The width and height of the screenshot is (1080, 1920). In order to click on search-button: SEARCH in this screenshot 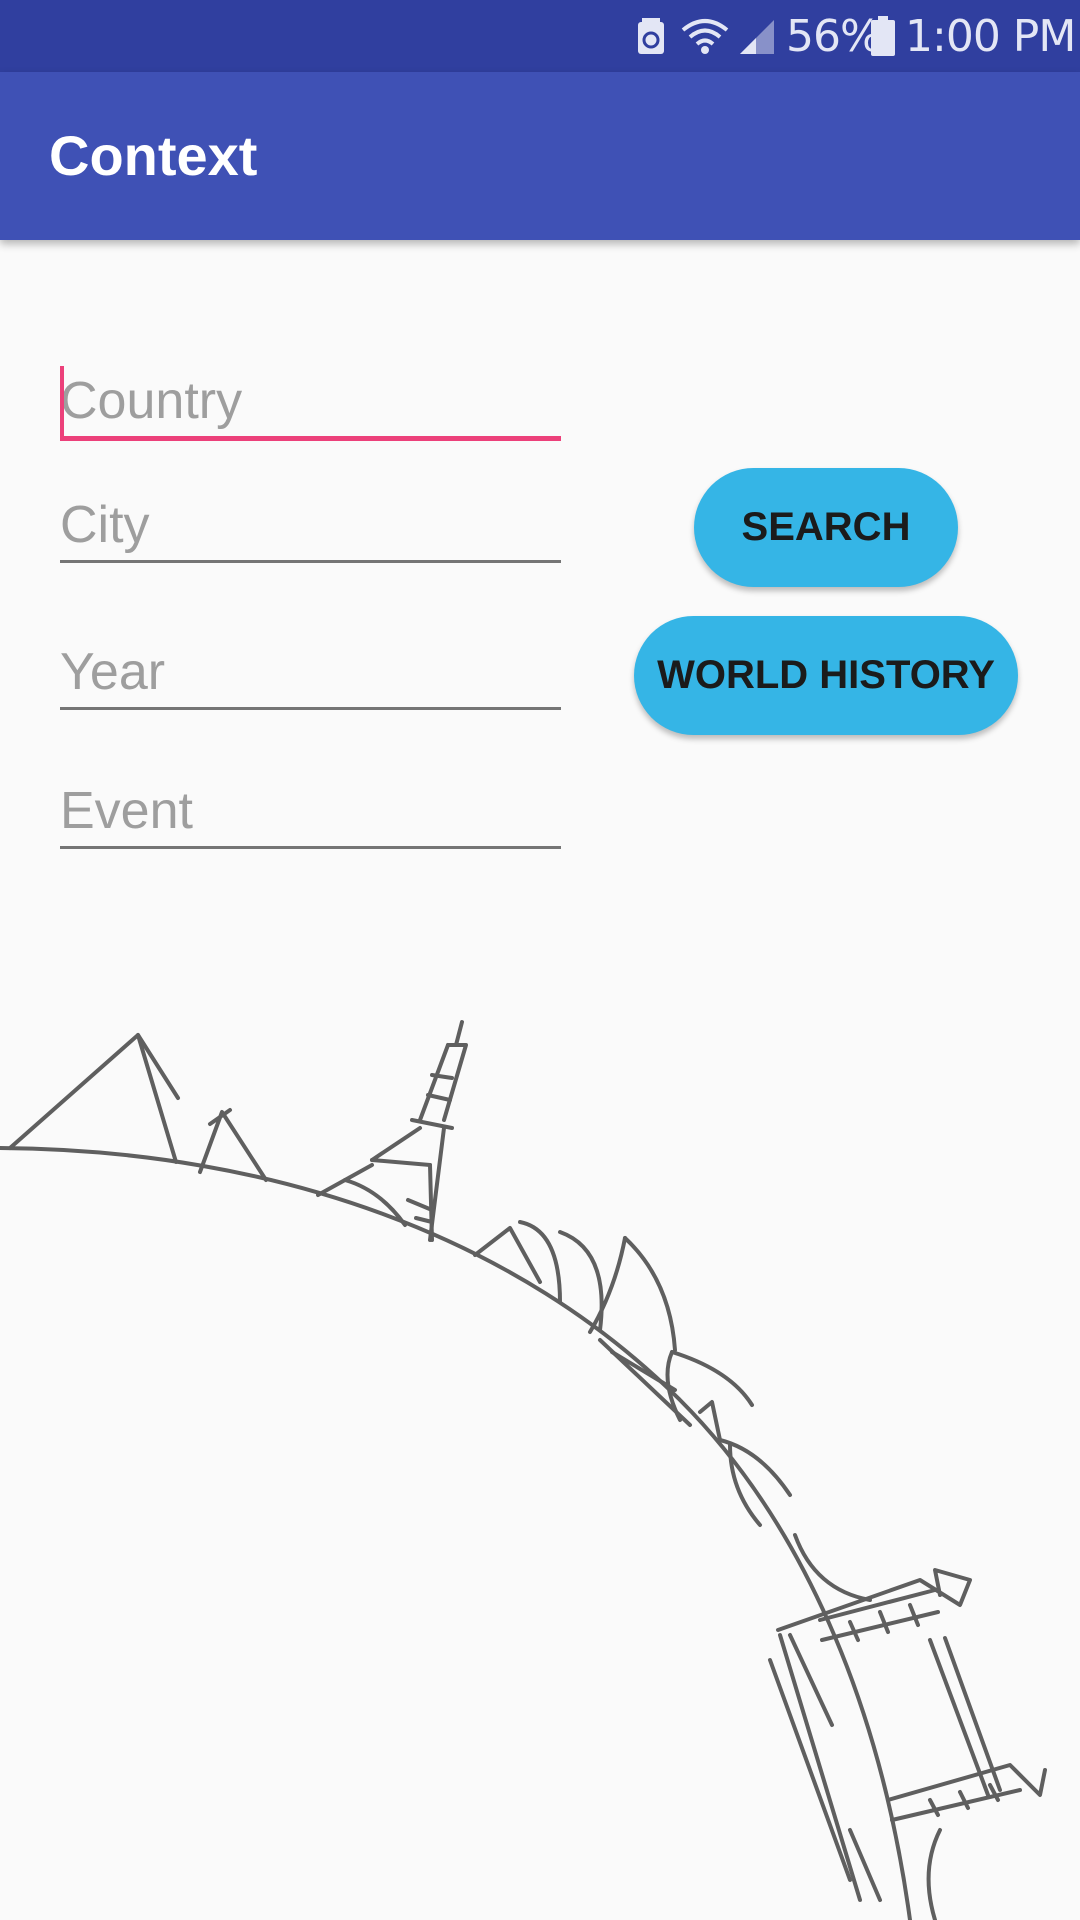, I will do `click(826, 527)`.